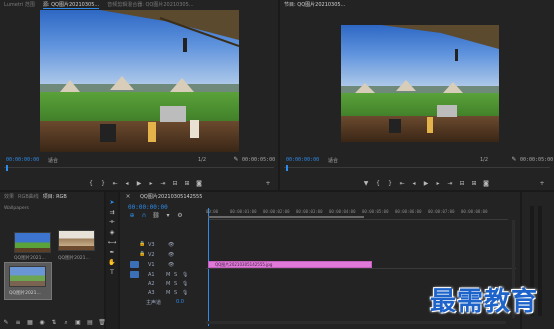  What do you see at coordinates (366, 184) in the screenshot?
I see `marker-icon: ▼` at bounding box center [366, 184].